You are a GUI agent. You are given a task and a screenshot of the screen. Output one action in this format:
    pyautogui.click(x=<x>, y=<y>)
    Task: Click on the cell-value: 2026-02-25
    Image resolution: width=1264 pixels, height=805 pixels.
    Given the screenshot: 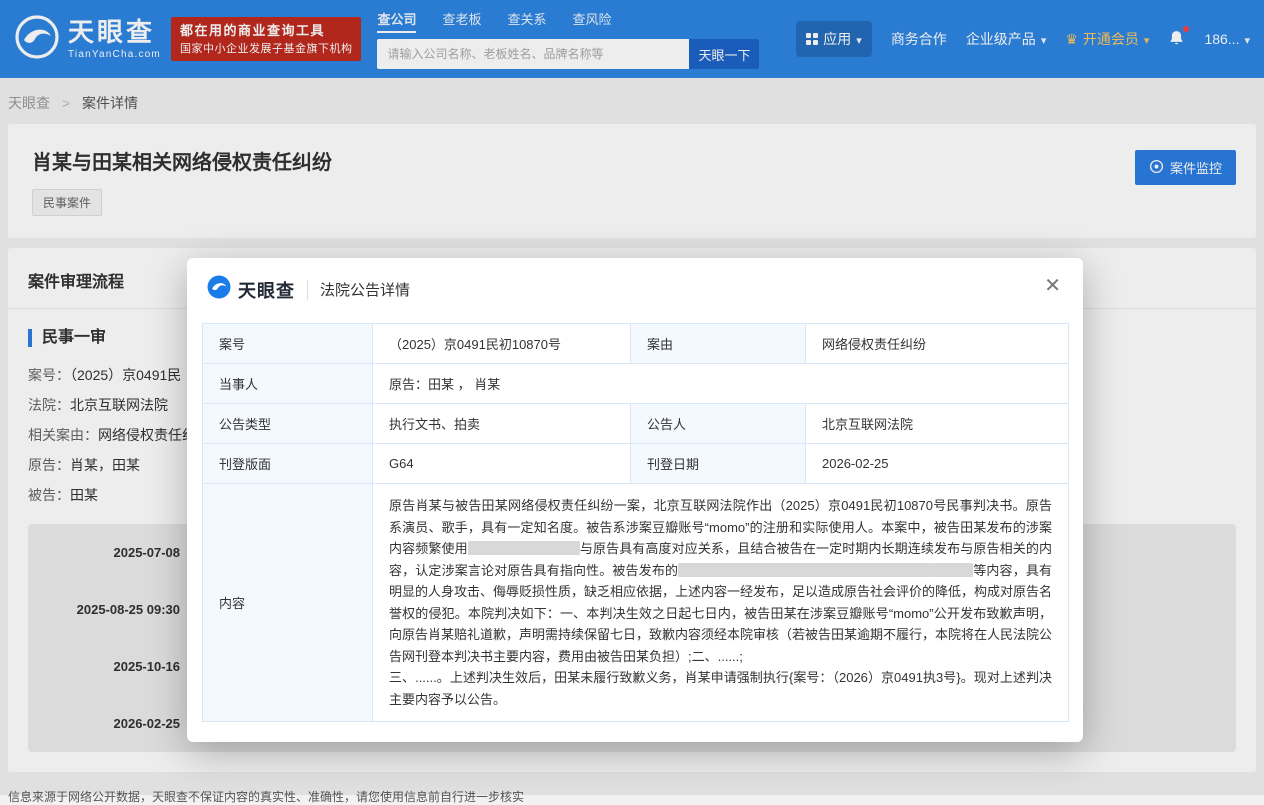 What is the action you would take?
    pyautogui.click(x=937, y=463)
    